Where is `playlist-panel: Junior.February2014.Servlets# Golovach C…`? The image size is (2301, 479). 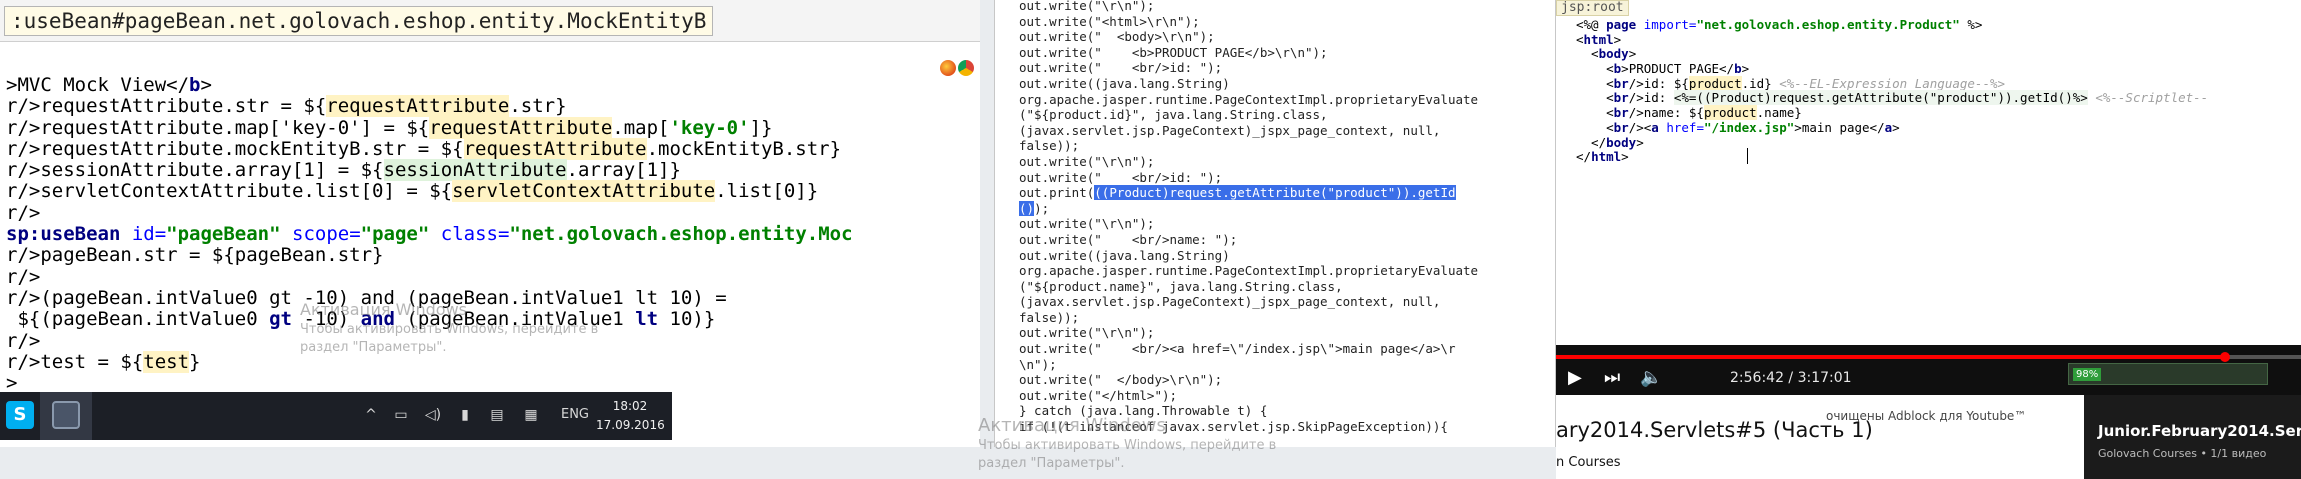
playlist-panel: Junior.February2014.Servlets# Golovach C… is located at coordinates (2192, 437).